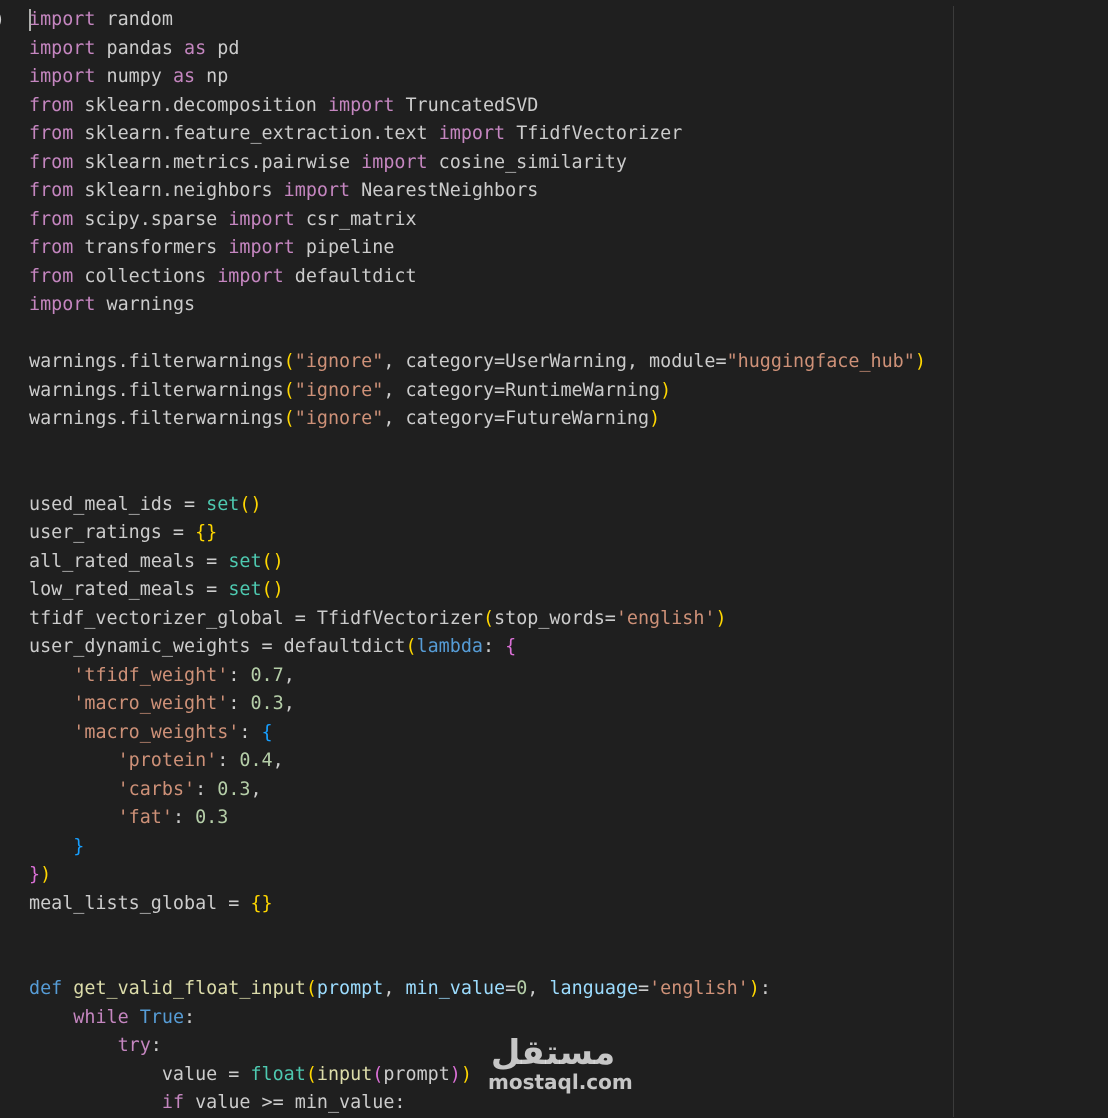 This screenshot has width=1108, height=1118. I want to click on code-line: import numpy as np, so click(128, 77).